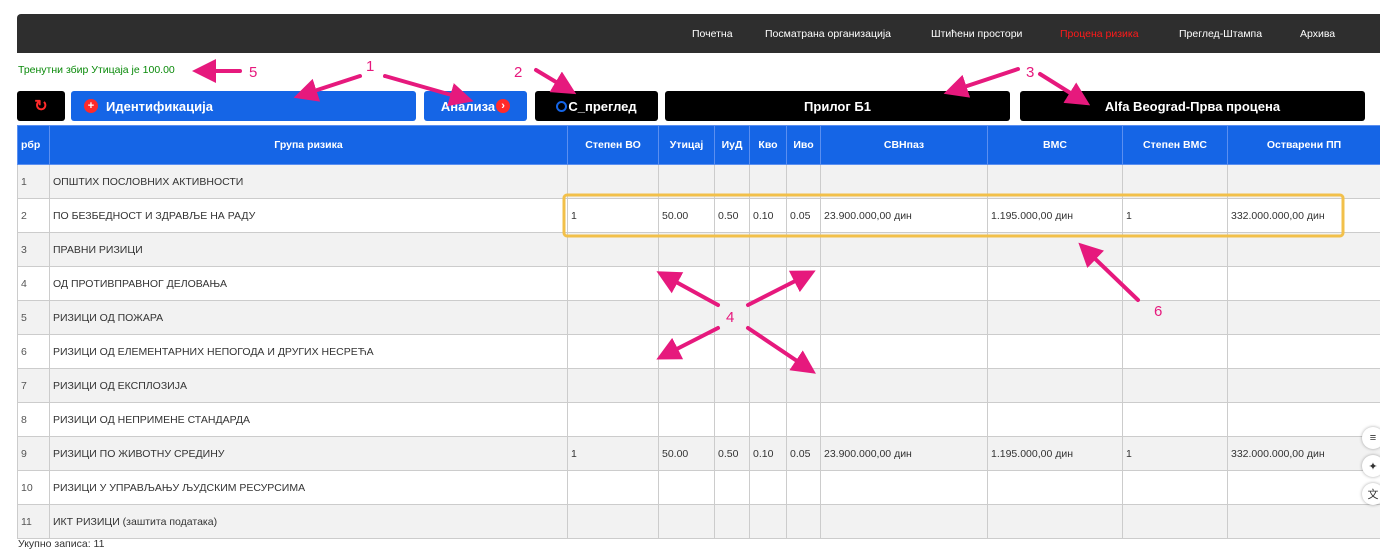  Describe the element at coordinates (732, 145) in the screenshot. I see `col-iud: ИуД` at that location.